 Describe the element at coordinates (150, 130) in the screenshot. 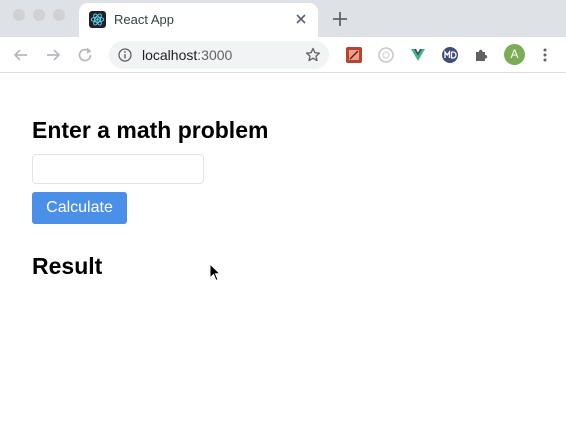

I see `page-title: Enter a math problem` at that location.